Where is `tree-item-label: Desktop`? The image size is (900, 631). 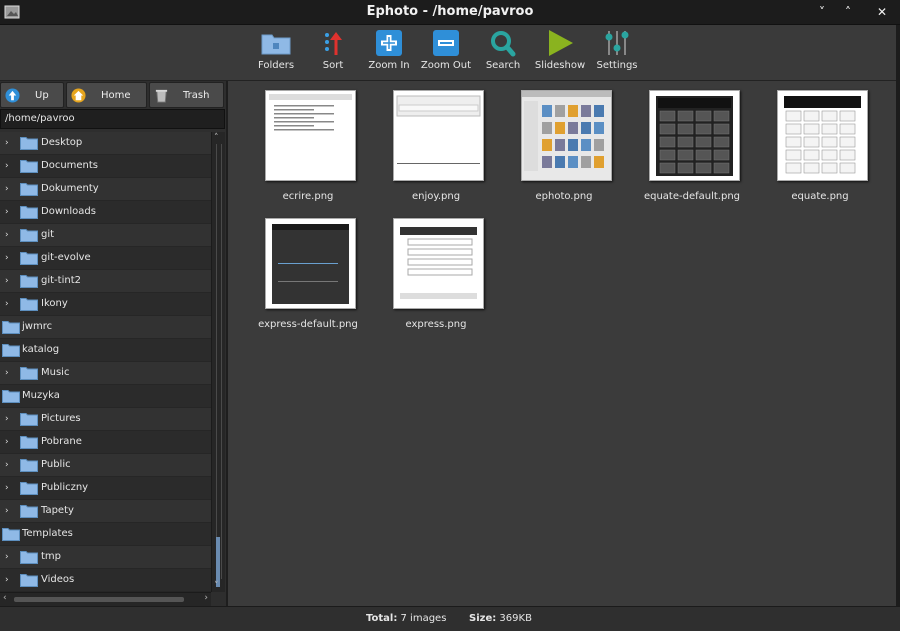 tree-item-label: Desktop is located at coordinates (62, 142).